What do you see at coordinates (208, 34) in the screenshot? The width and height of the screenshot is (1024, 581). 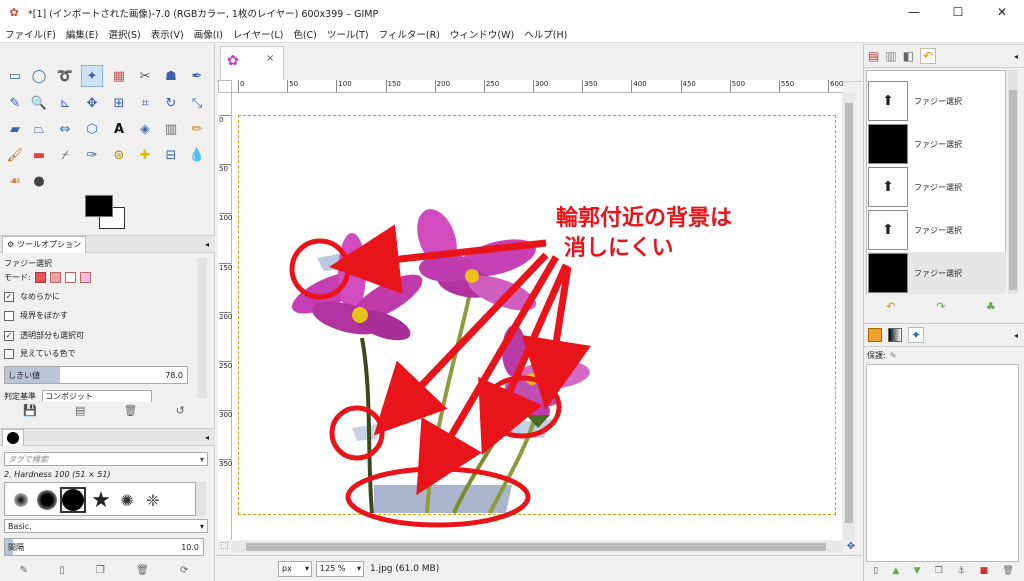 I see `menu-image: 画像(I)` at bounding box center [208, 34].